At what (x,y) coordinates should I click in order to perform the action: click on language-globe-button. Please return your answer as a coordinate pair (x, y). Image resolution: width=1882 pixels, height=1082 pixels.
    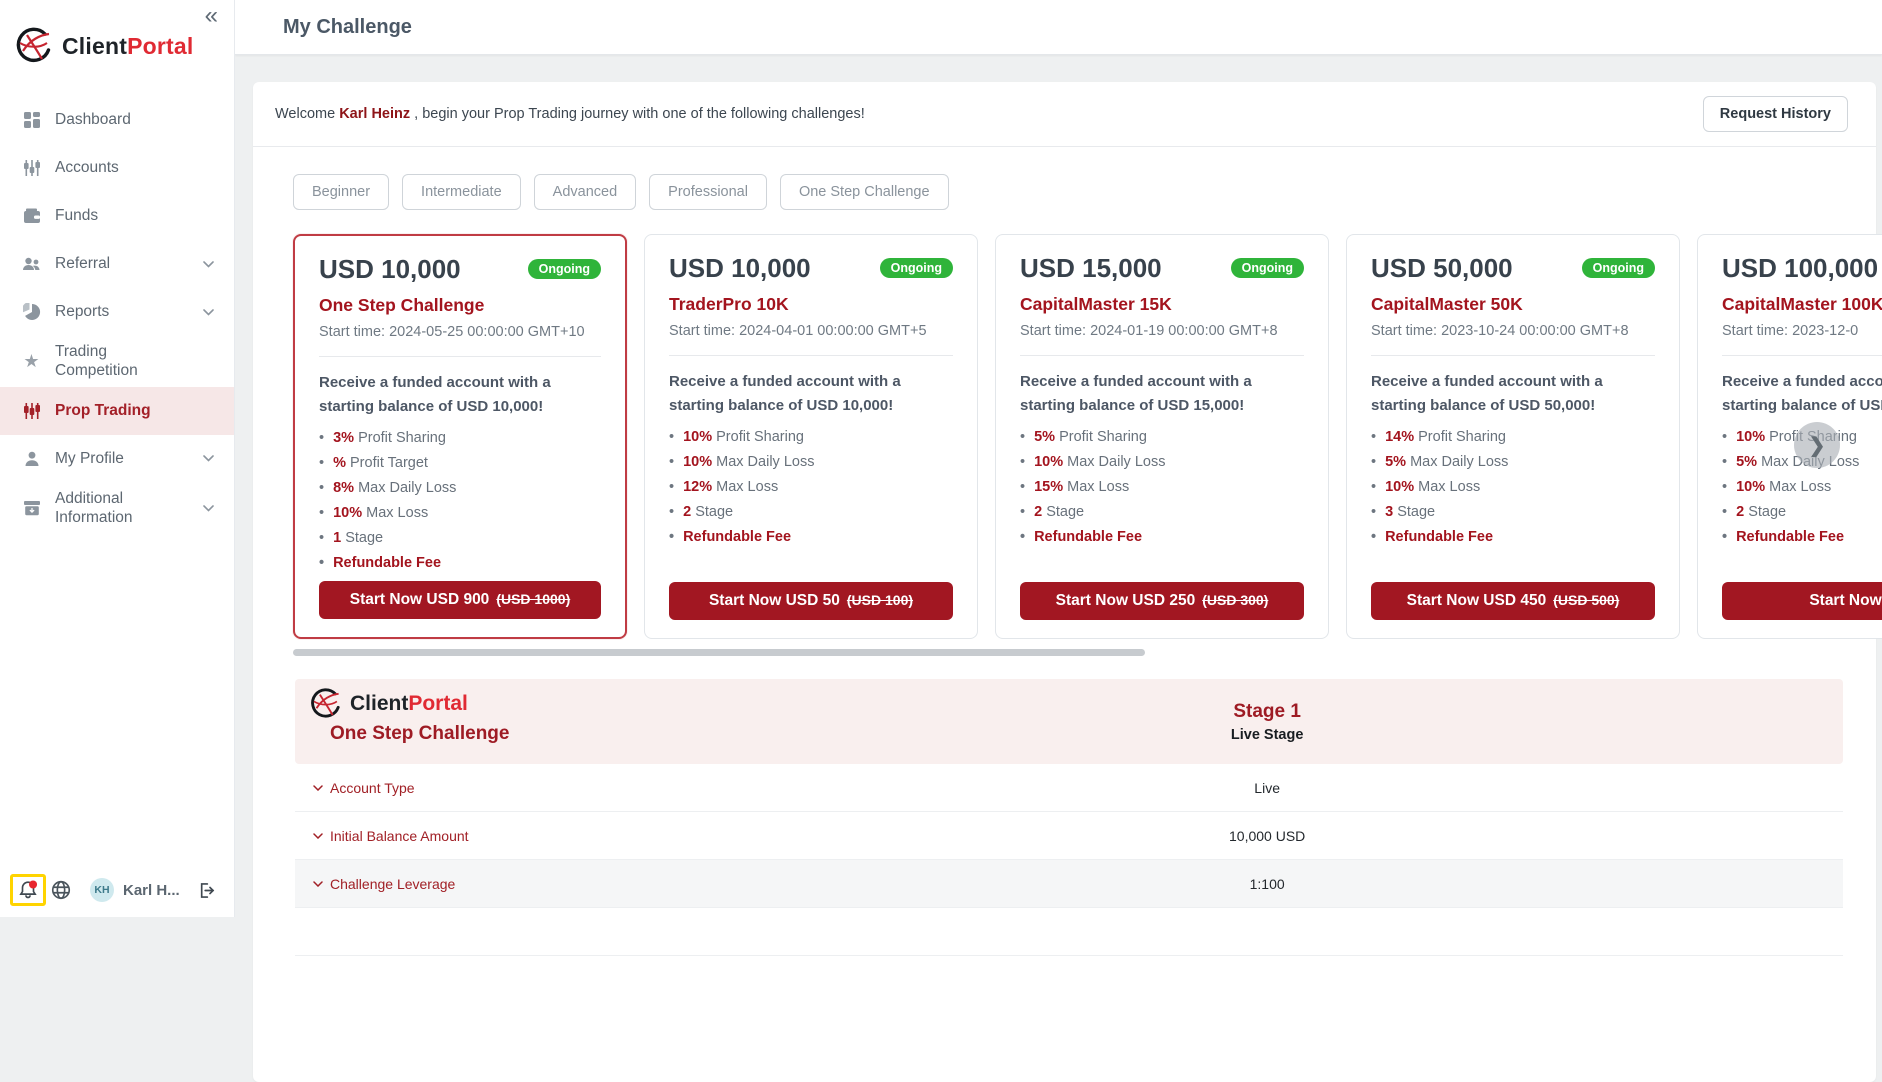
    Looking at the image, I should click on (61, 890).